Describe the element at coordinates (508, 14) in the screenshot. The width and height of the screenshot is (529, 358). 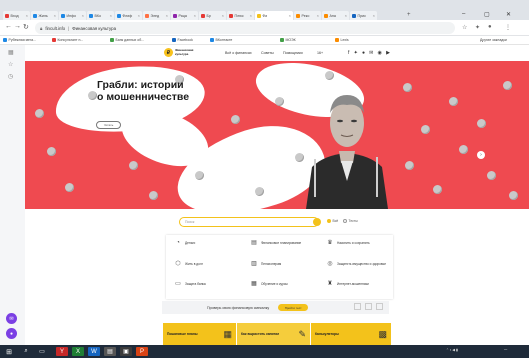
I see `close-window-icon: ✕` at that location.